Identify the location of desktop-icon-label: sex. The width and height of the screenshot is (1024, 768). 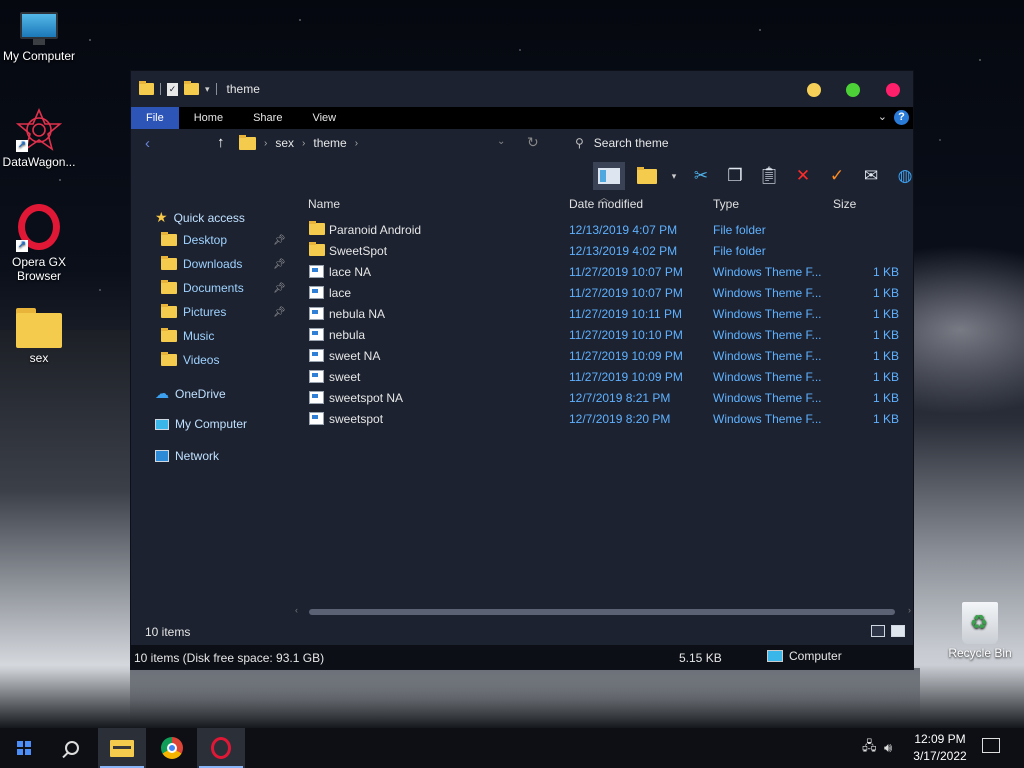
(39, 358).